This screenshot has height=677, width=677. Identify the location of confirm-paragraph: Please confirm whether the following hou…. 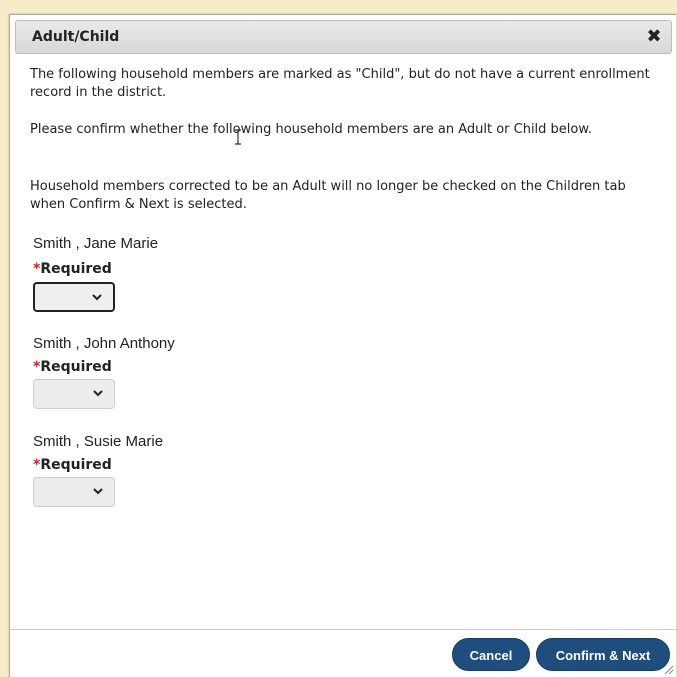
(311, 129).